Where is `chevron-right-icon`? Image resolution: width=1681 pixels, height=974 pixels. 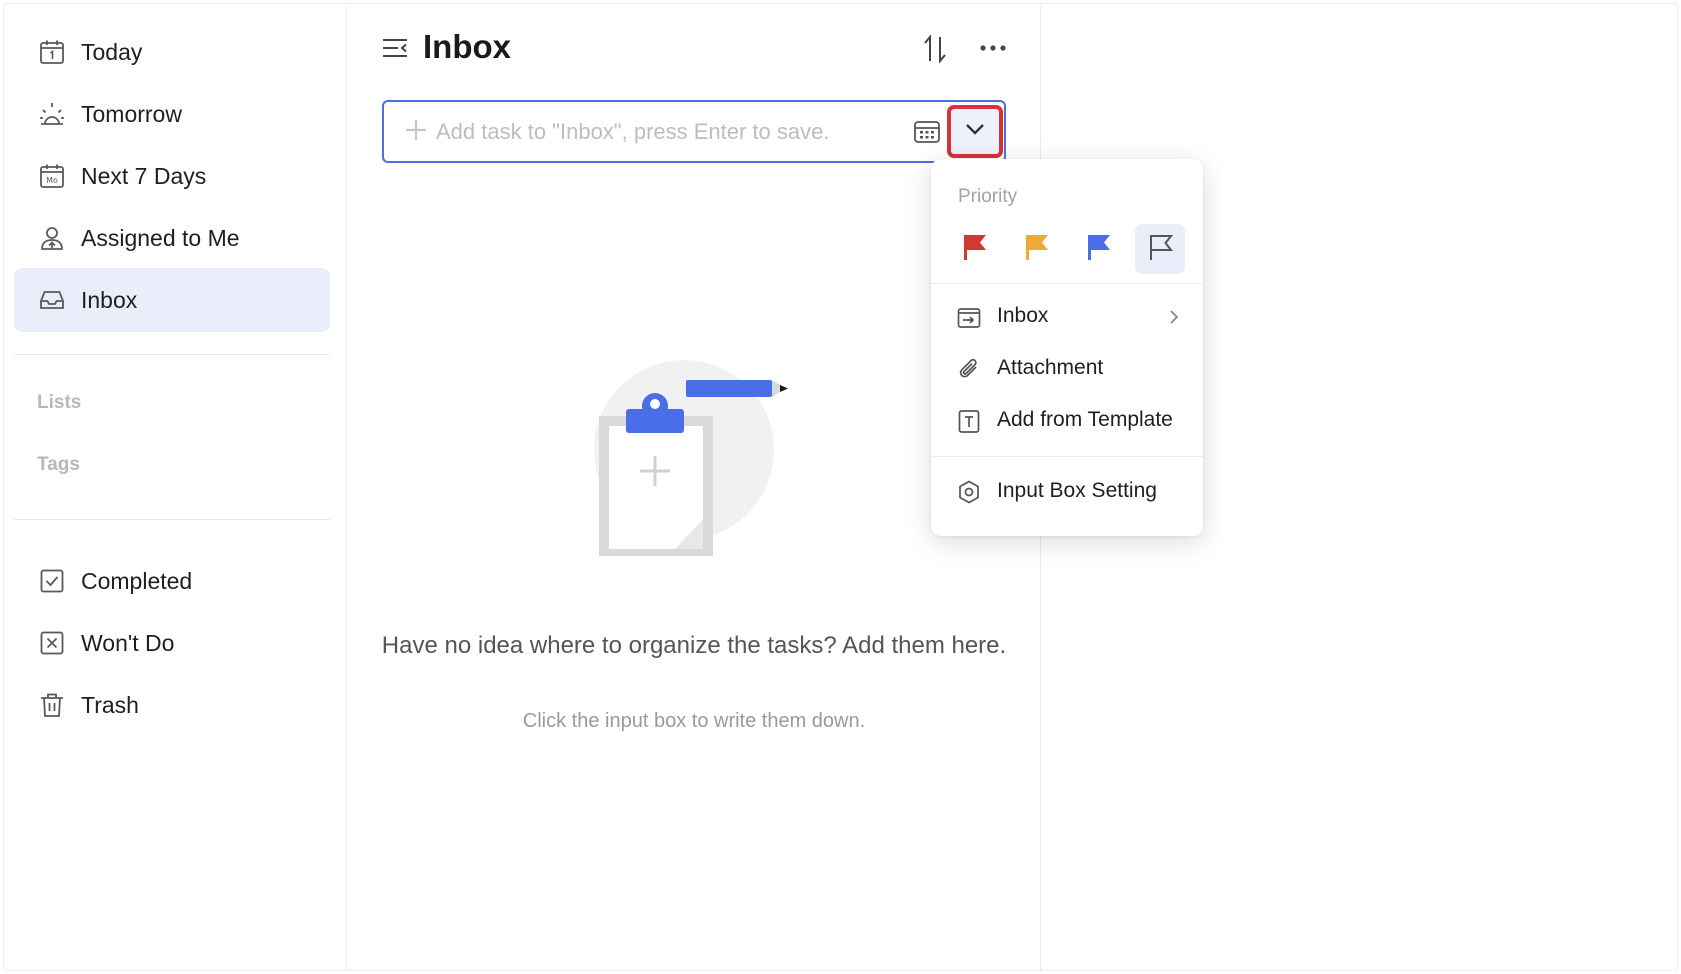
chevron-right-icon is located at coordinates (1174, 317).